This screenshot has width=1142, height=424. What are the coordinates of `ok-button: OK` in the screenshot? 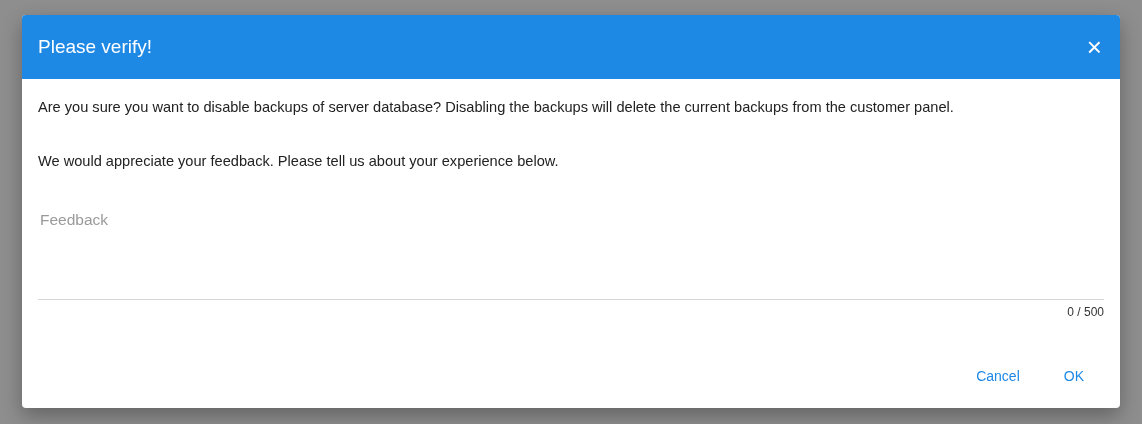 It's located at (1073, 376).